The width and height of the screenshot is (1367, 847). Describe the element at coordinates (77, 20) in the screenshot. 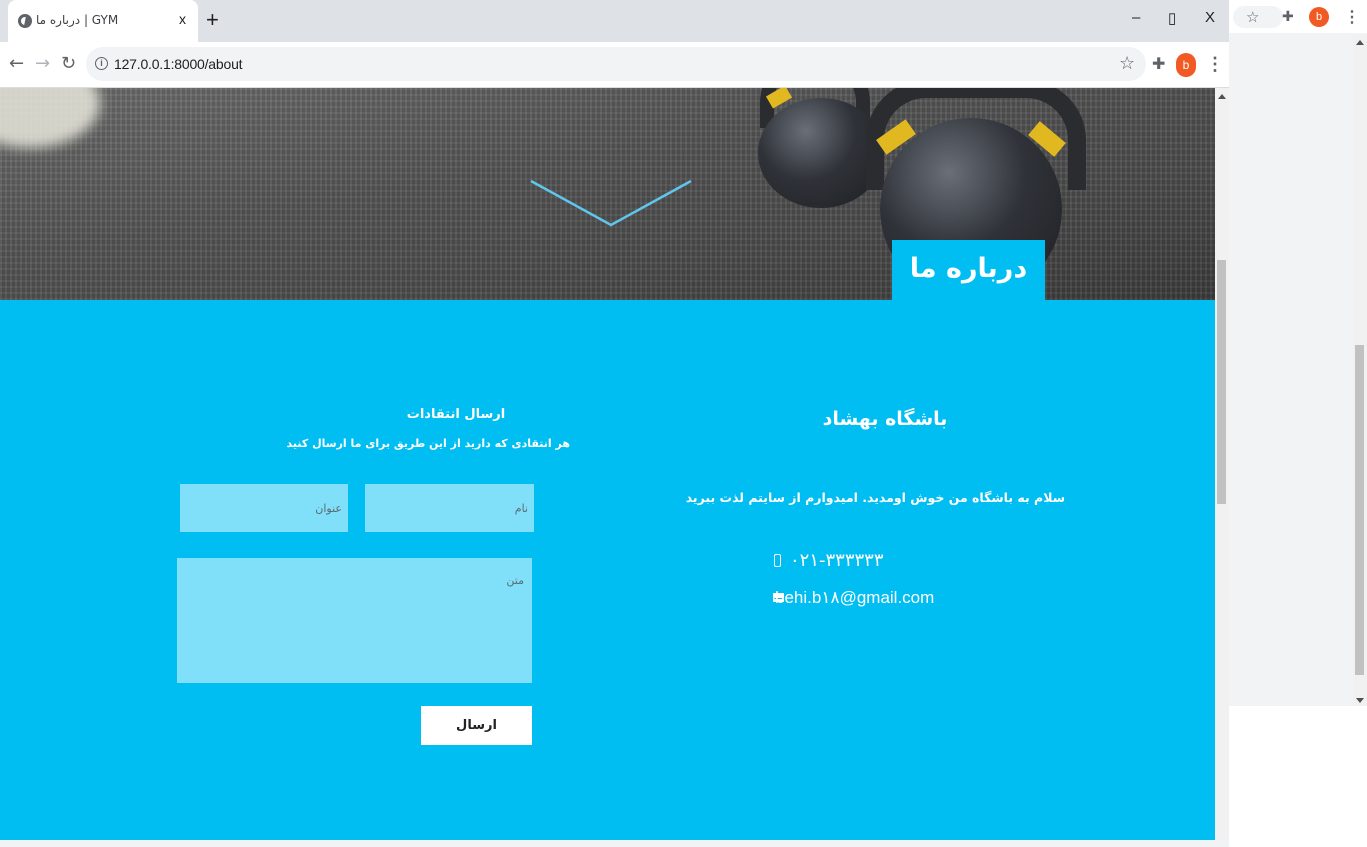

I see `tab-title: درباره ما | GYM` at that location.